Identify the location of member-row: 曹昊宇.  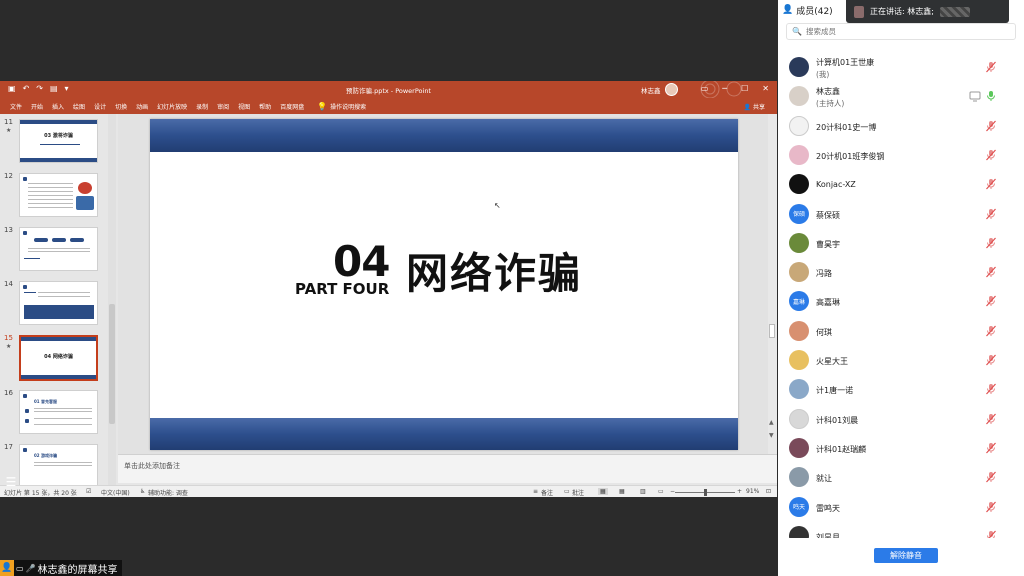
(901, 243).